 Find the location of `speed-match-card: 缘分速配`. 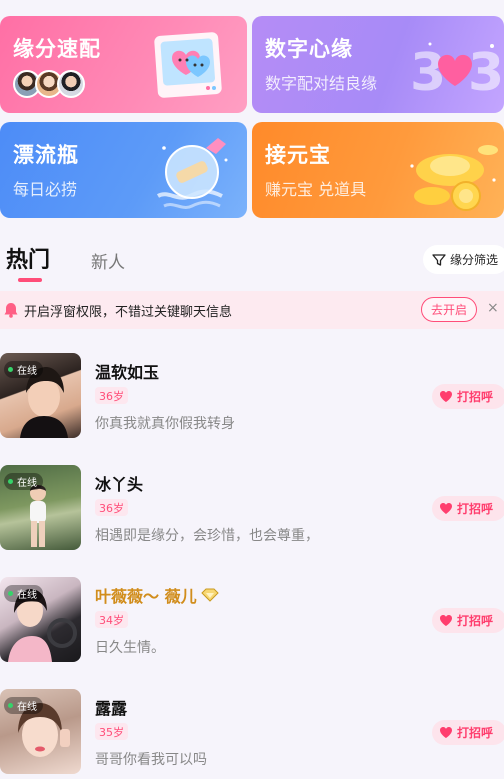

speed-match-card: 缘分速配 is located at coordinates (123, 64).